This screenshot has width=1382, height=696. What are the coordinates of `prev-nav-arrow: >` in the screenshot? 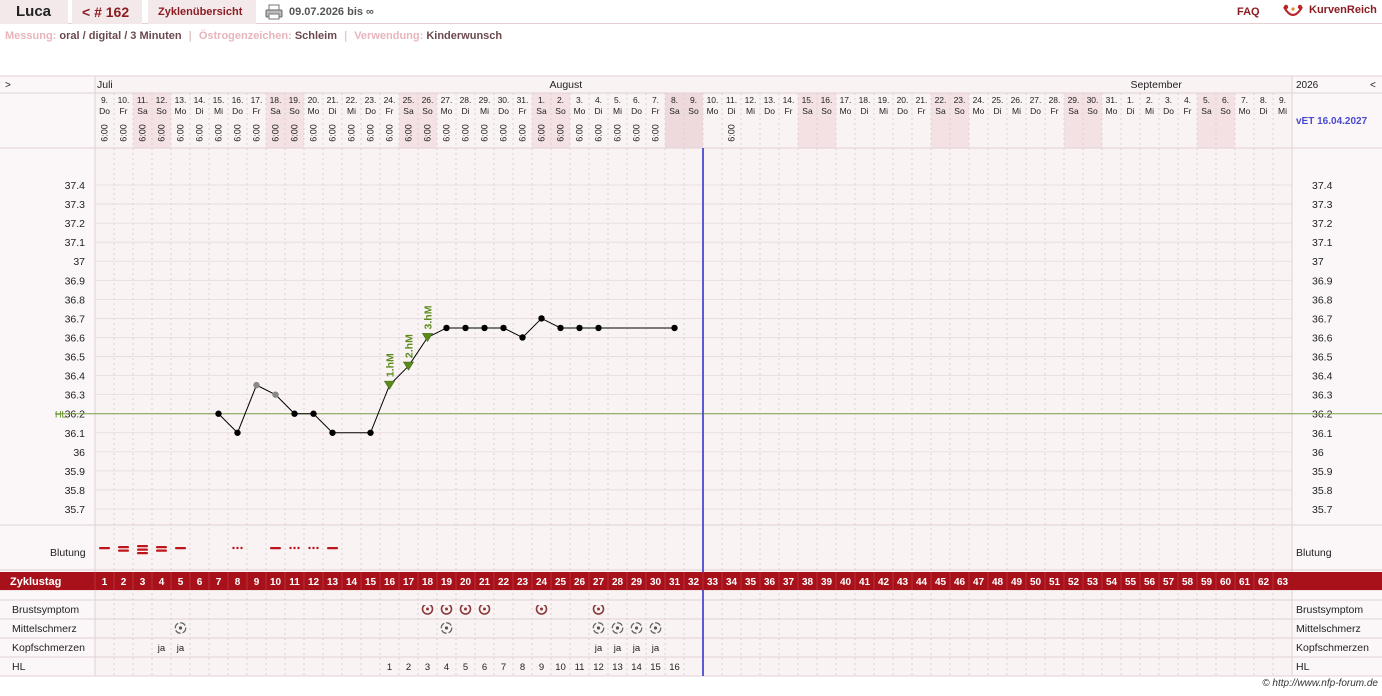 It's located at (8, 85).